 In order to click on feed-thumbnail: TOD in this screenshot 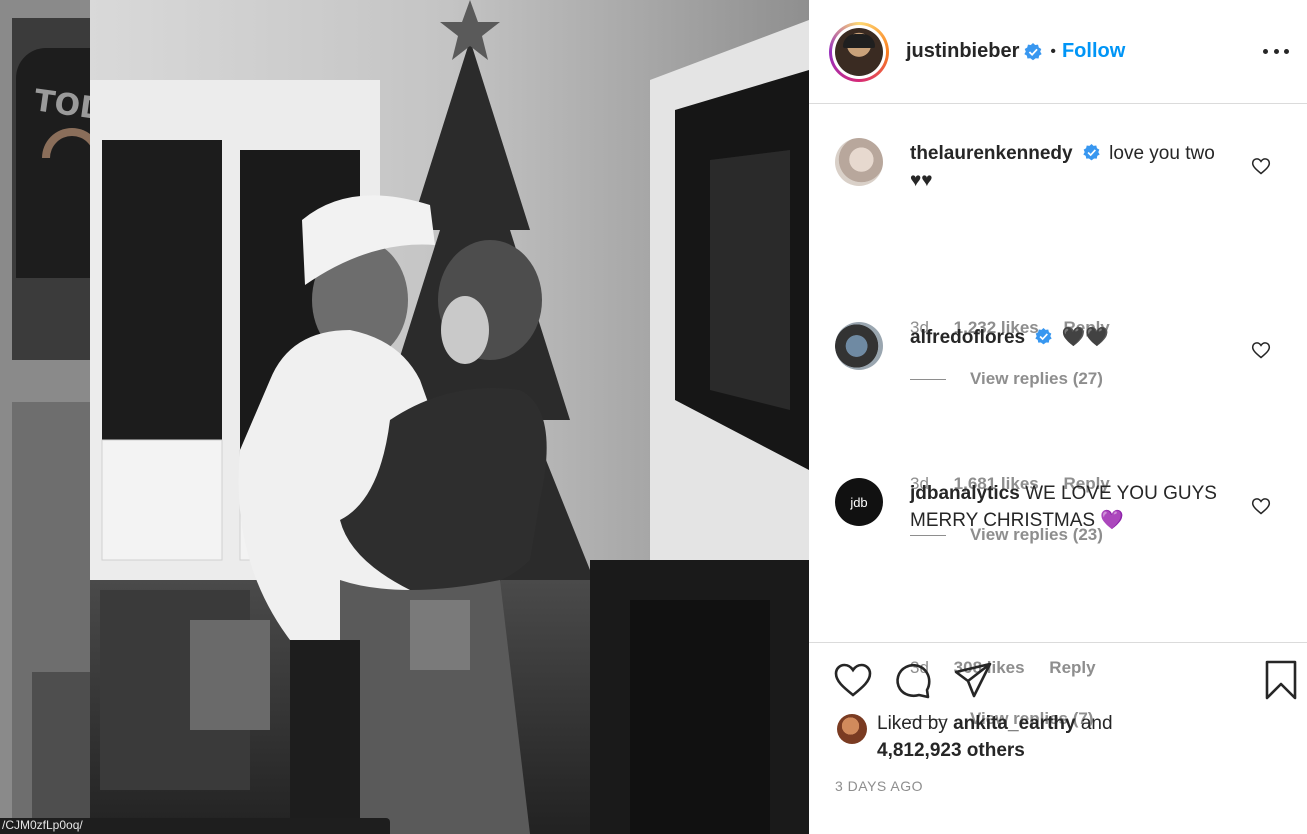, I will do `click(51, 189)`.